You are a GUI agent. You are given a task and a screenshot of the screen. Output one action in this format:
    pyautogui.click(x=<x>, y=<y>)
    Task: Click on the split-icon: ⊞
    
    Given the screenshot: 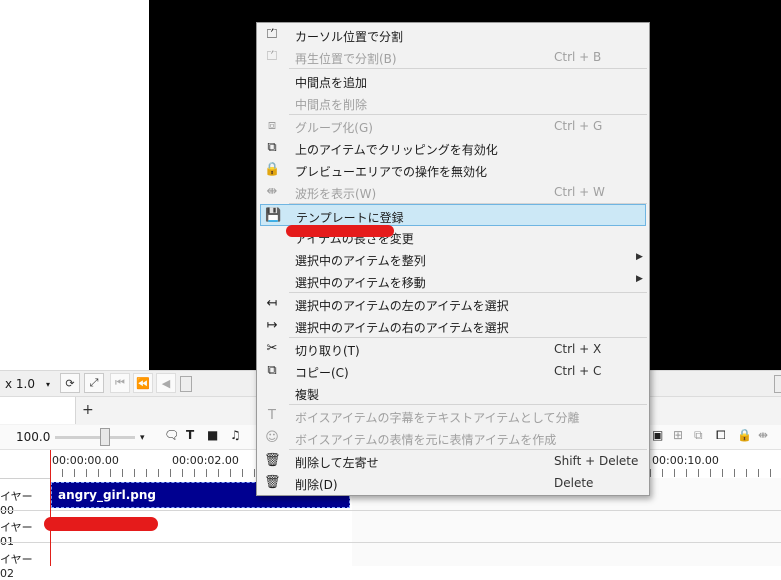 What is the action you would take?
    pyautogui.click(x=678, y=435)
    